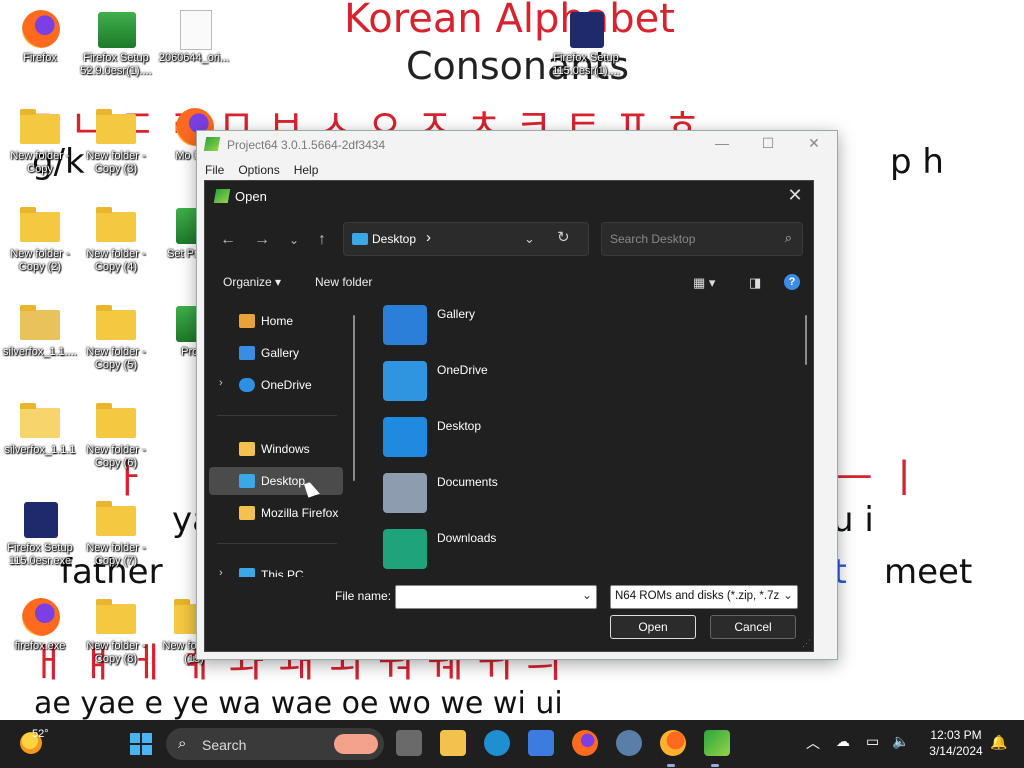  Describe the element at coordinates (275, 744) in the screenshot. I see `taskbar-search: ⌕ Search` at that location.